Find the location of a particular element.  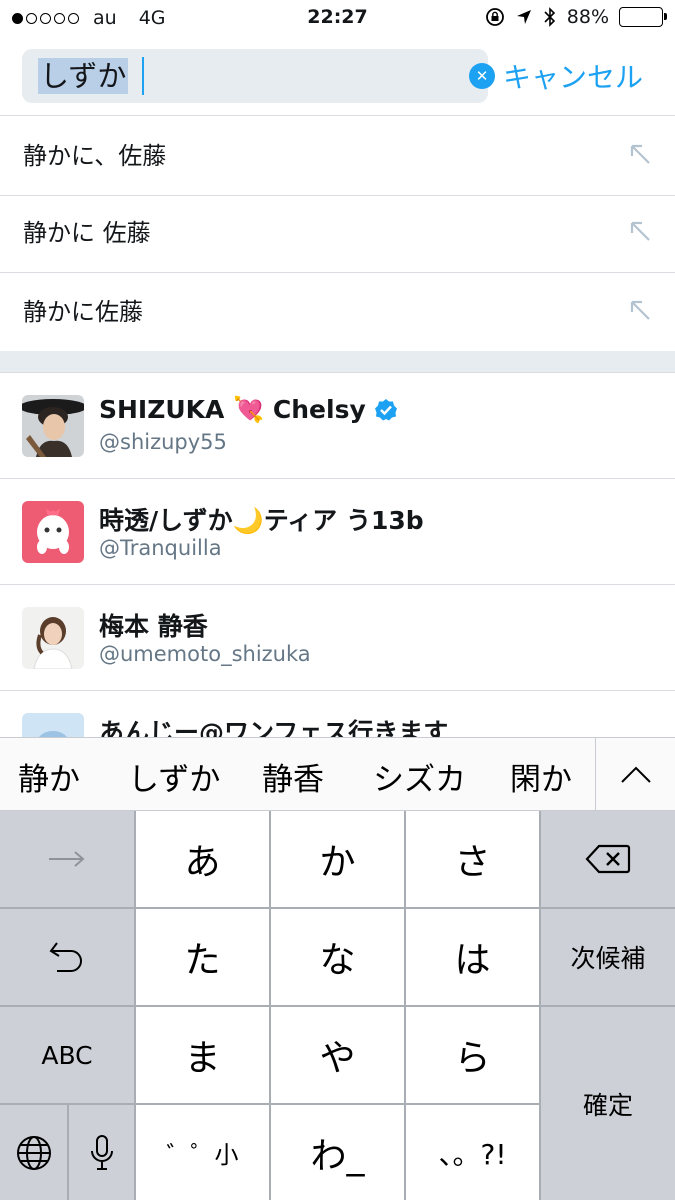

battery-icon is located at coordinates (643, 17).